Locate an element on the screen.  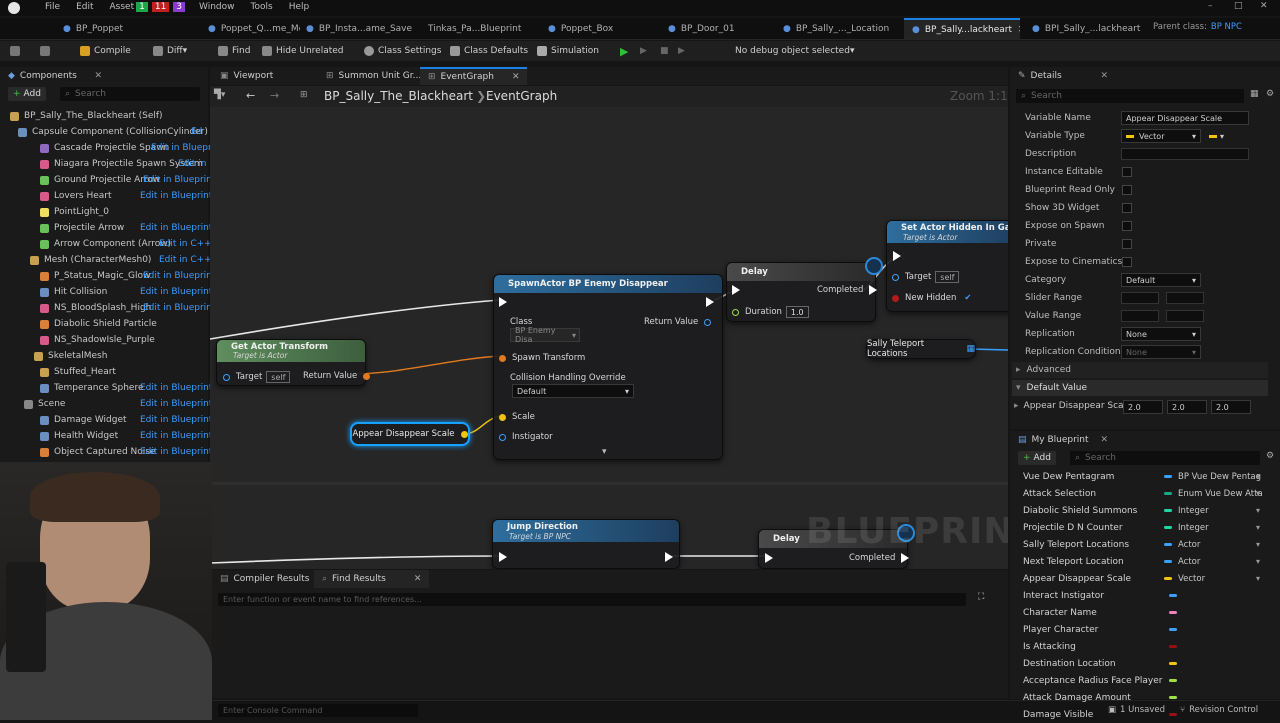
compile-button: Compile is located at coordinates (105, 51).